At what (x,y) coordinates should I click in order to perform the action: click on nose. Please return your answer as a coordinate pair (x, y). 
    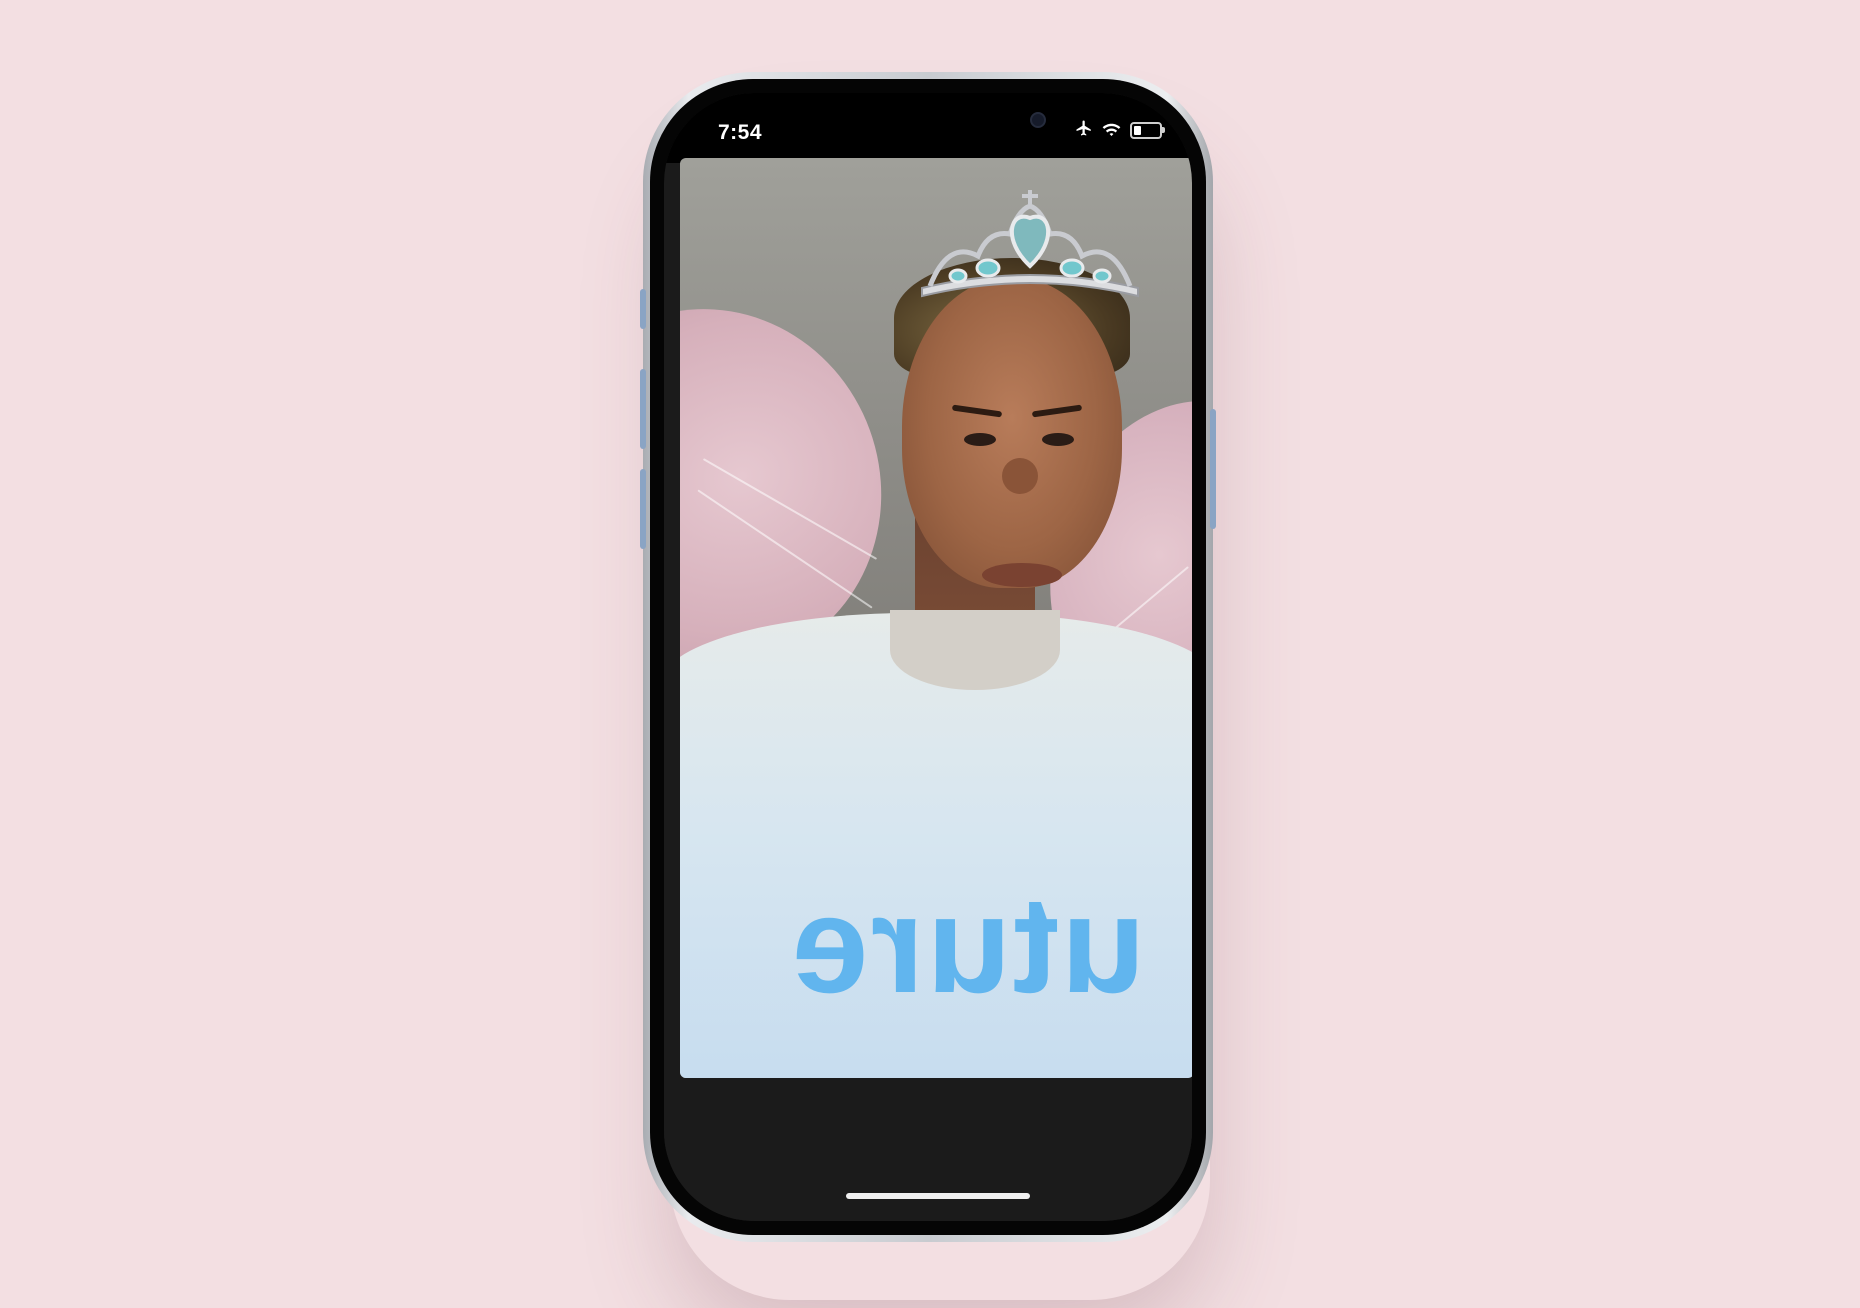
    Looking at the image, I should click on (1020, 476).